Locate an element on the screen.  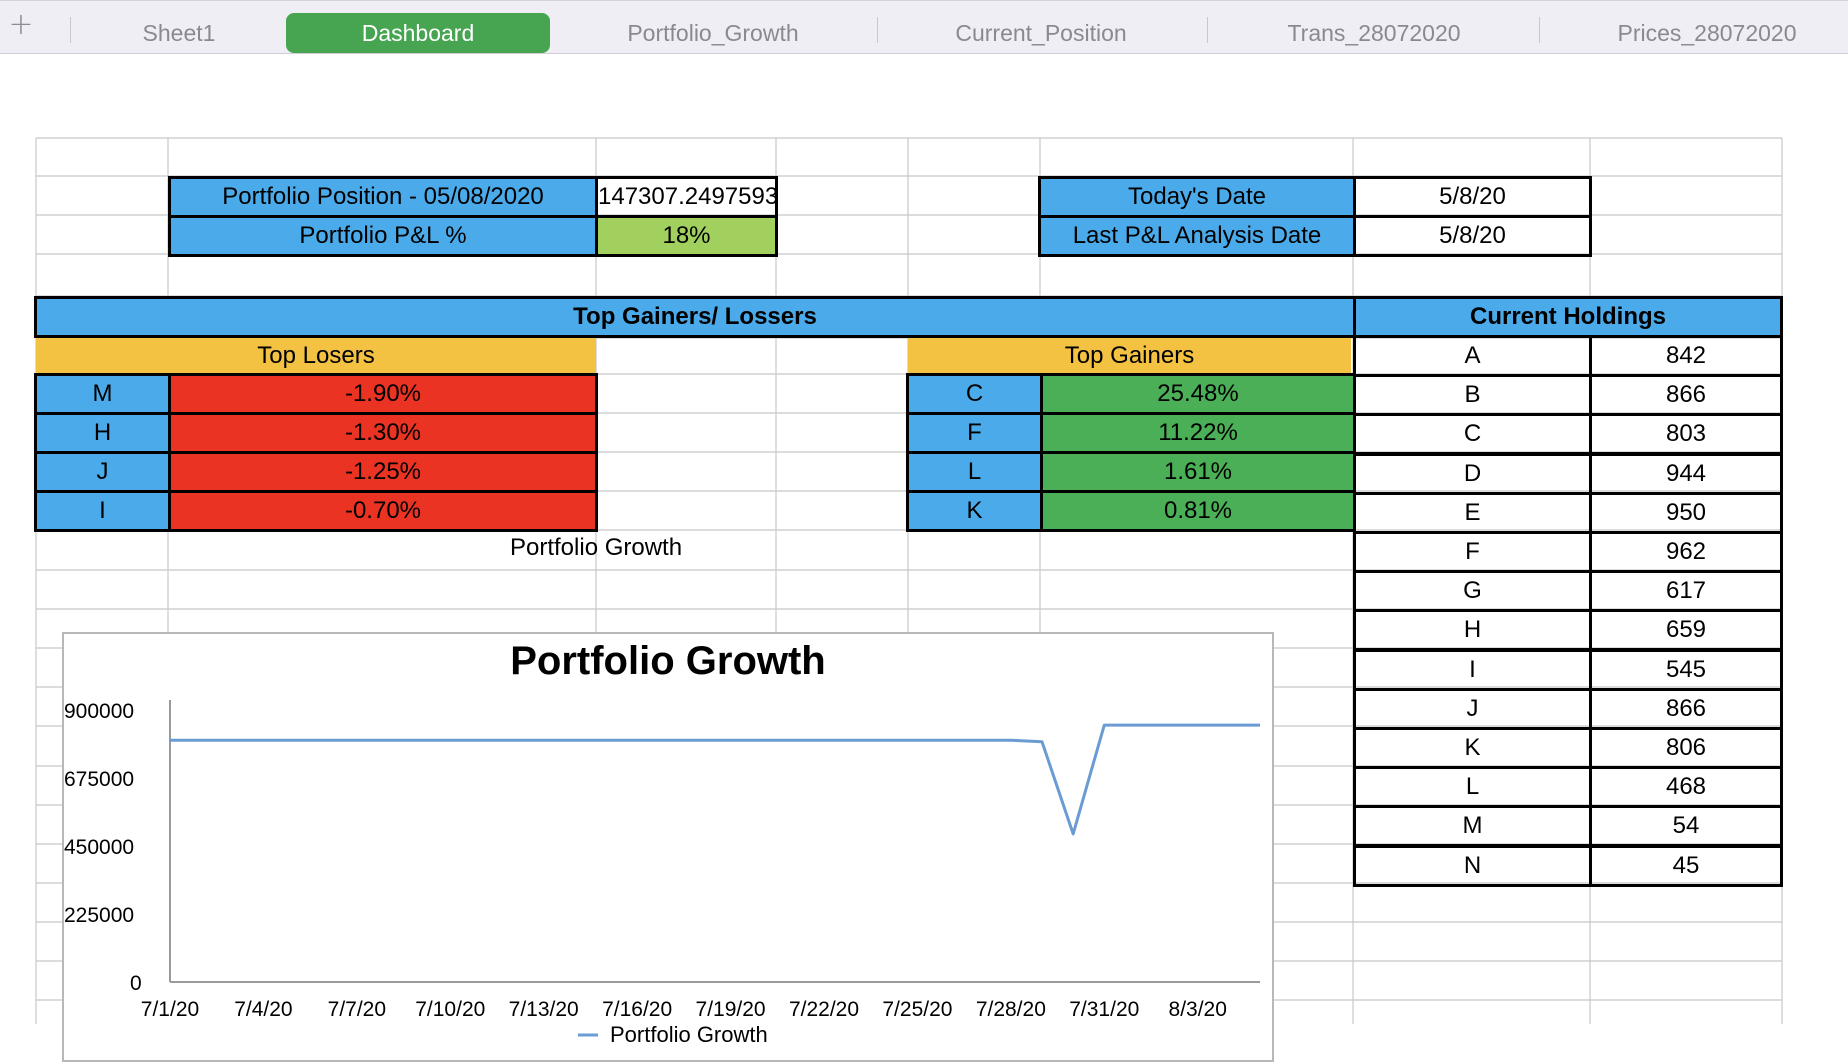
holding-ticker: L is located at coordinates (1472, 787).